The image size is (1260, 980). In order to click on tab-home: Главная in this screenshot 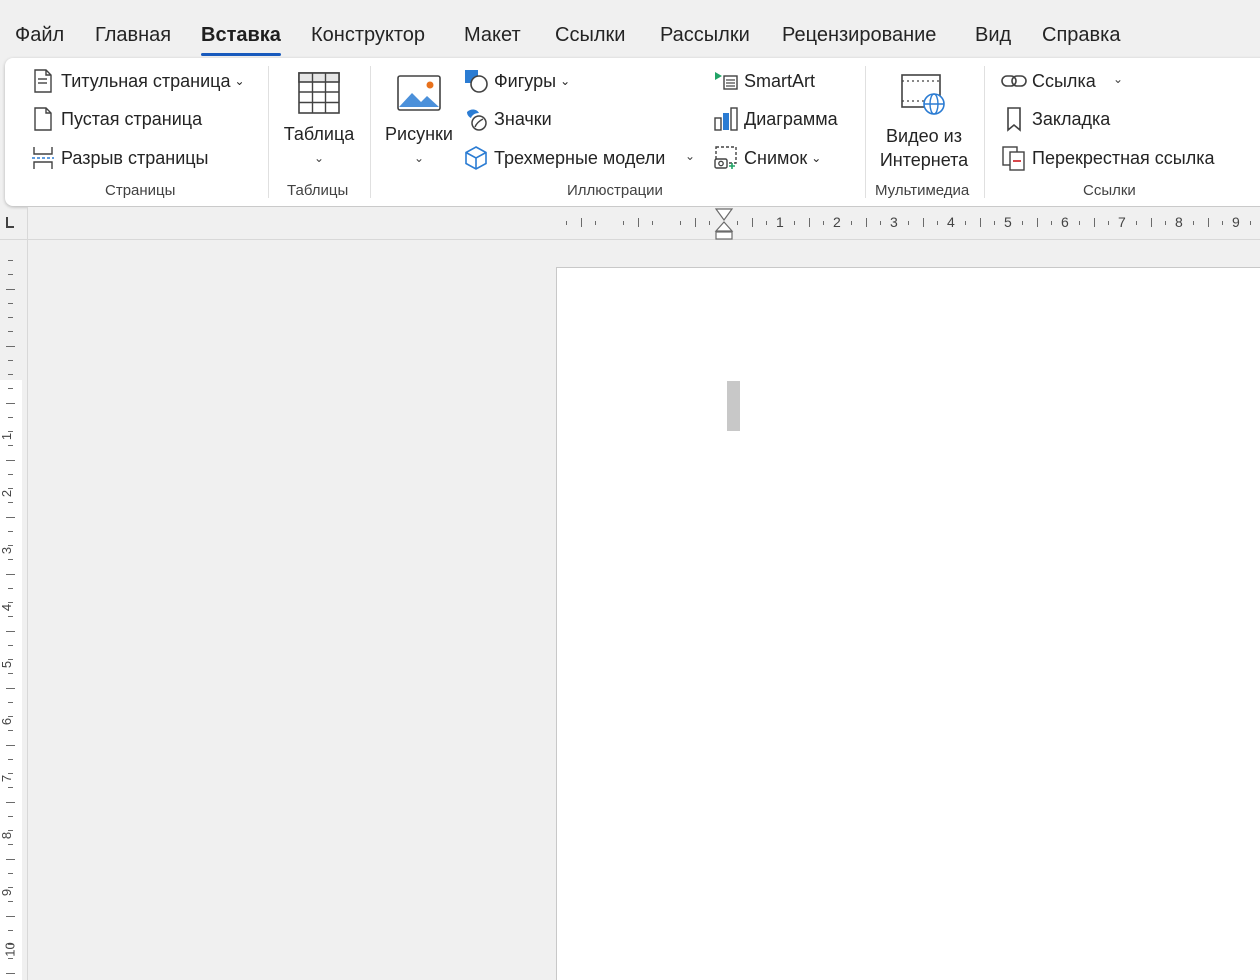, I will do `click(133, 35)`.